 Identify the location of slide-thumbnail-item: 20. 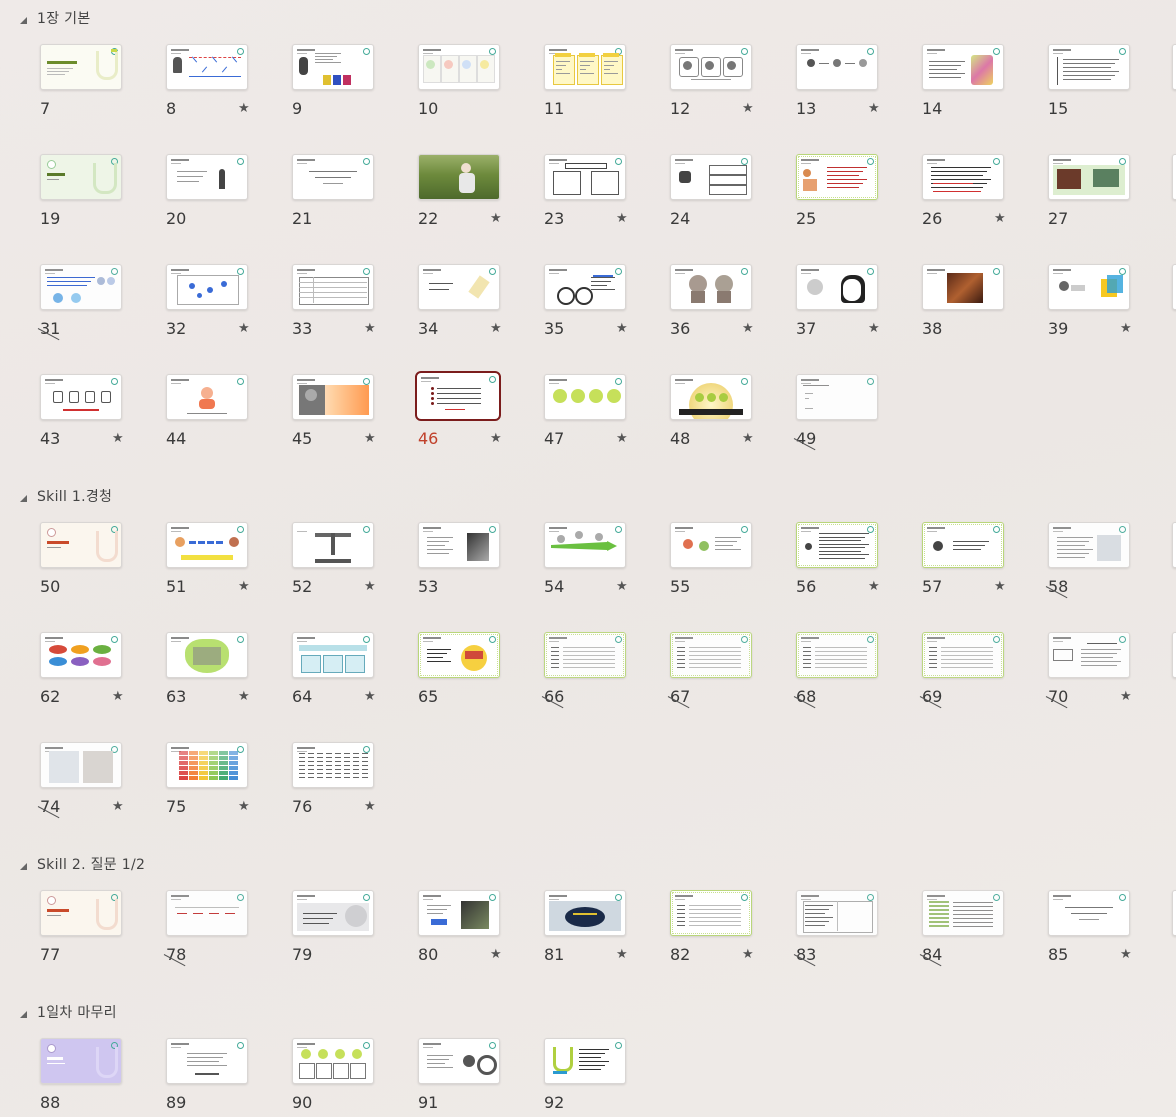
(208, 191).